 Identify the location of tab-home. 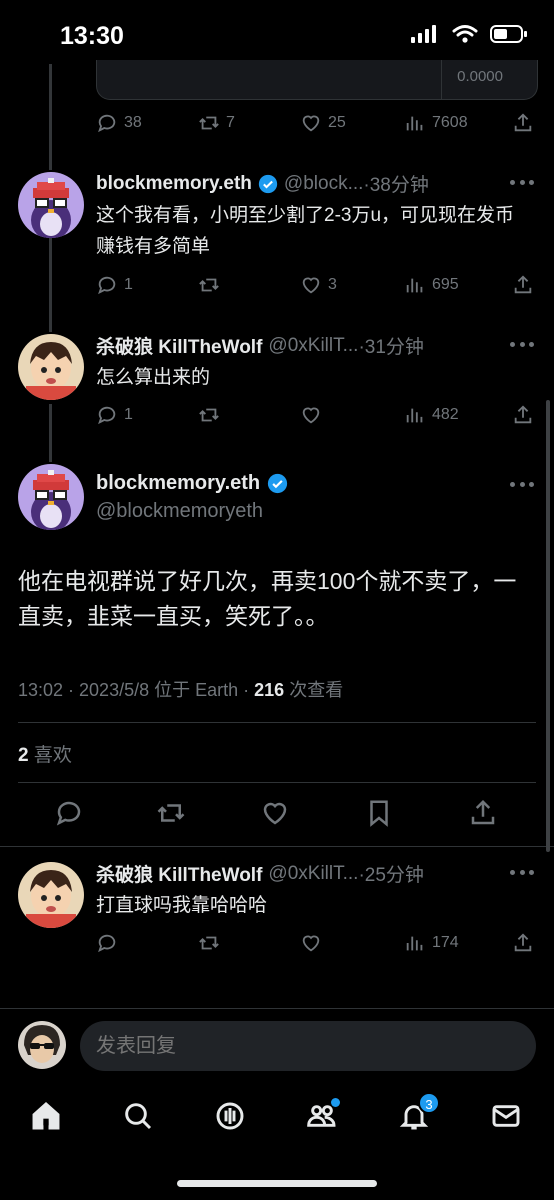
(47, 1117).